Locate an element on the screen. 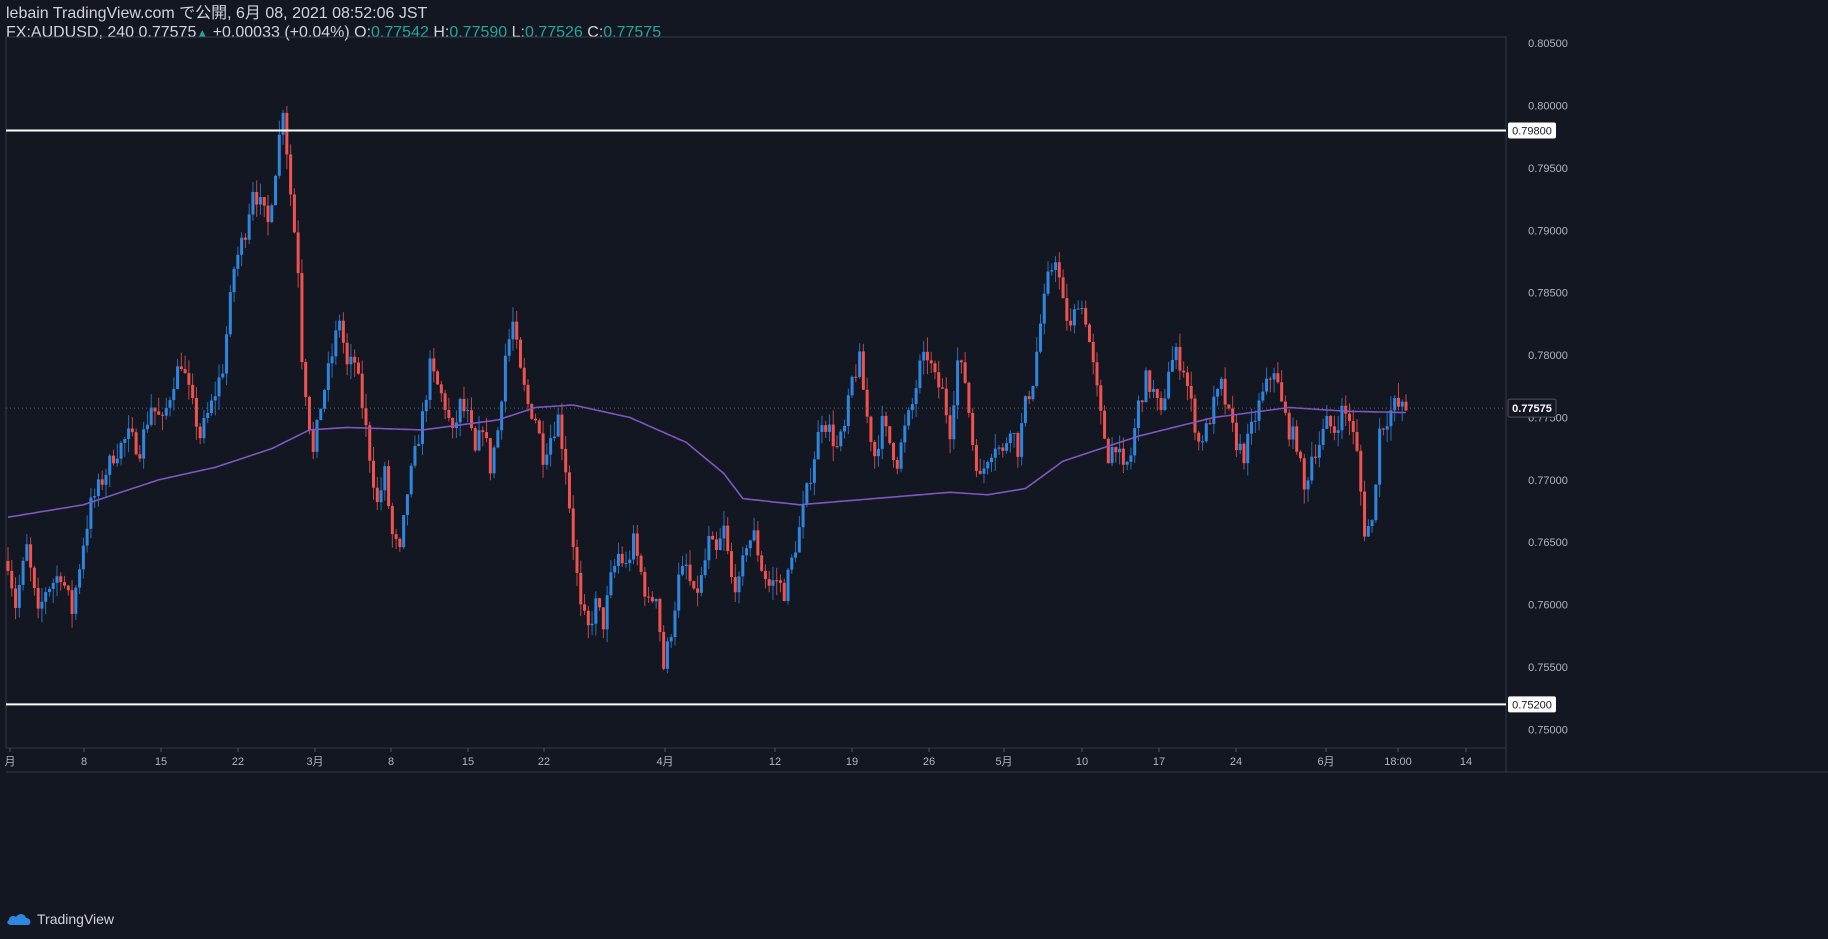 The height and width of the screenshot is (939, 1828). x-tick-label: 6月 is located at coordinates (1325, 762).